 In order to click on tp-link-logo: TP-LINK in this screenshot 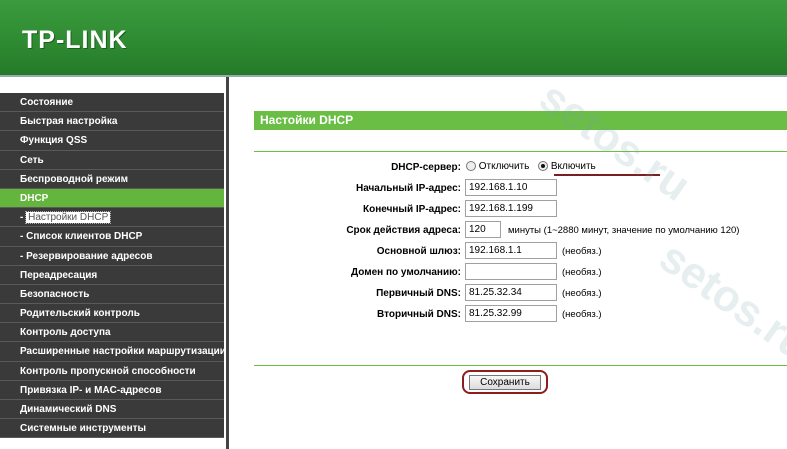, I will do `click(75, 40)`.